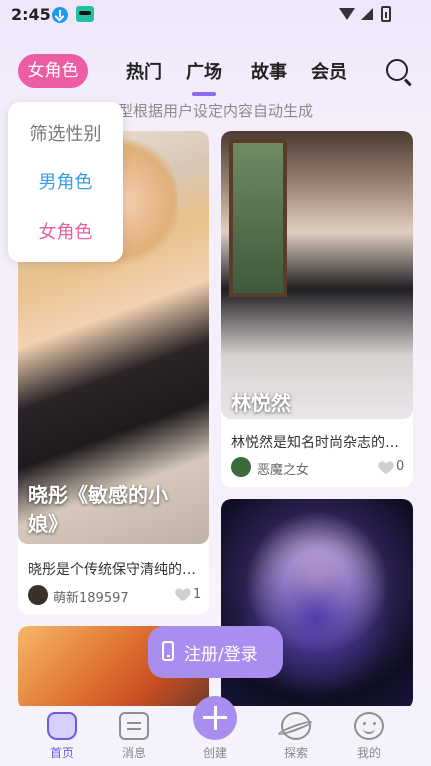 This screenshot has width=431, height=766. I want to click on gender-filter-button: 女角色, so click(53, 71).